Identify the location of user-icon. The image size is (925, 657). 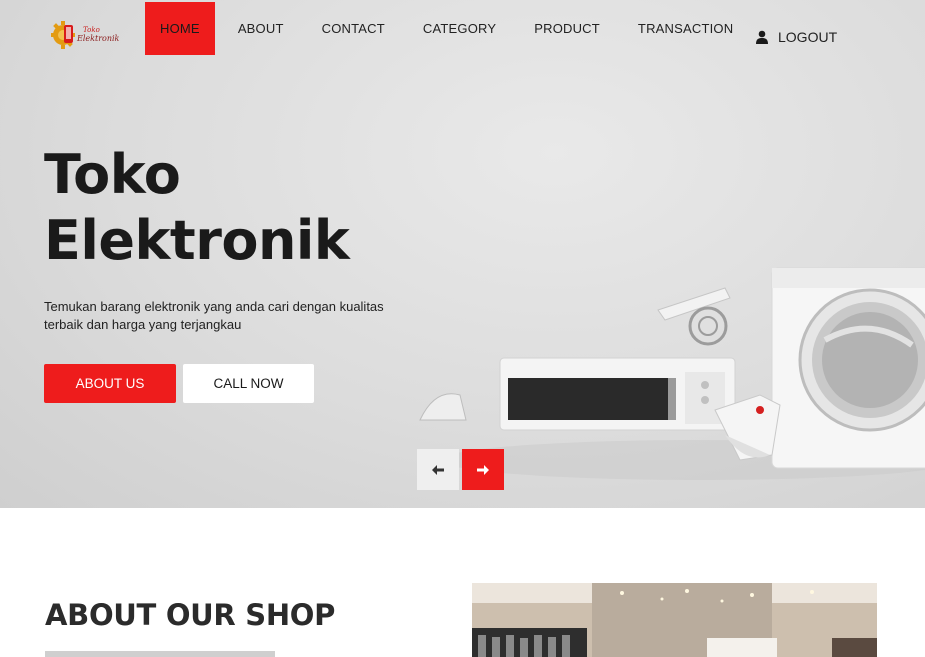
(762, 37).